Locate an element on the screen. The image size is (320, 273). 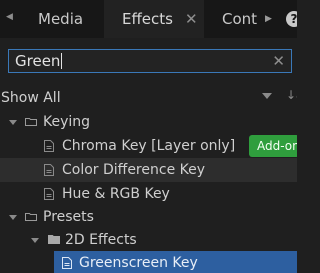
tree-label: Hue & RGB Key is located at coordinates (116, 194).